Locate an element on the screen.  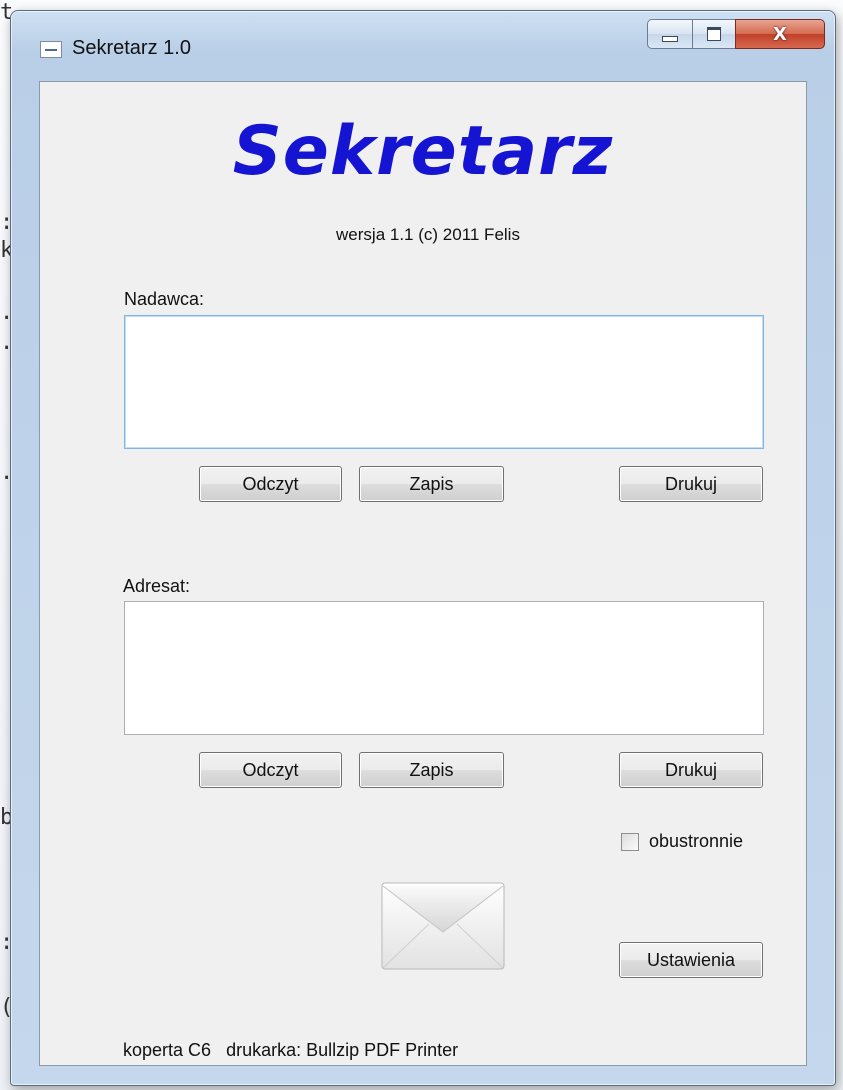
recipient-label: Adresat: is located at coordinates (157, 586).